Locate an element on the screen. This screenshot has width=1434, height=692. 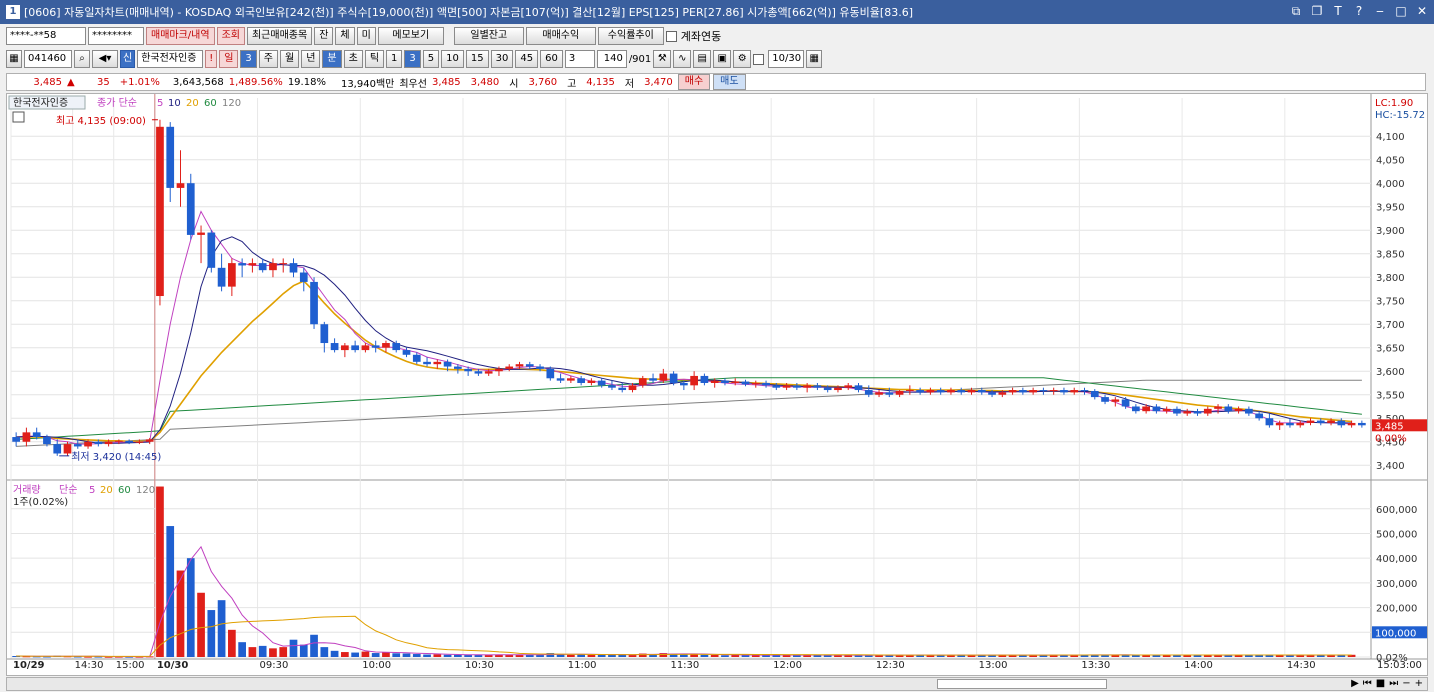
help-icon: ? is located at coordinates (1359, 11).